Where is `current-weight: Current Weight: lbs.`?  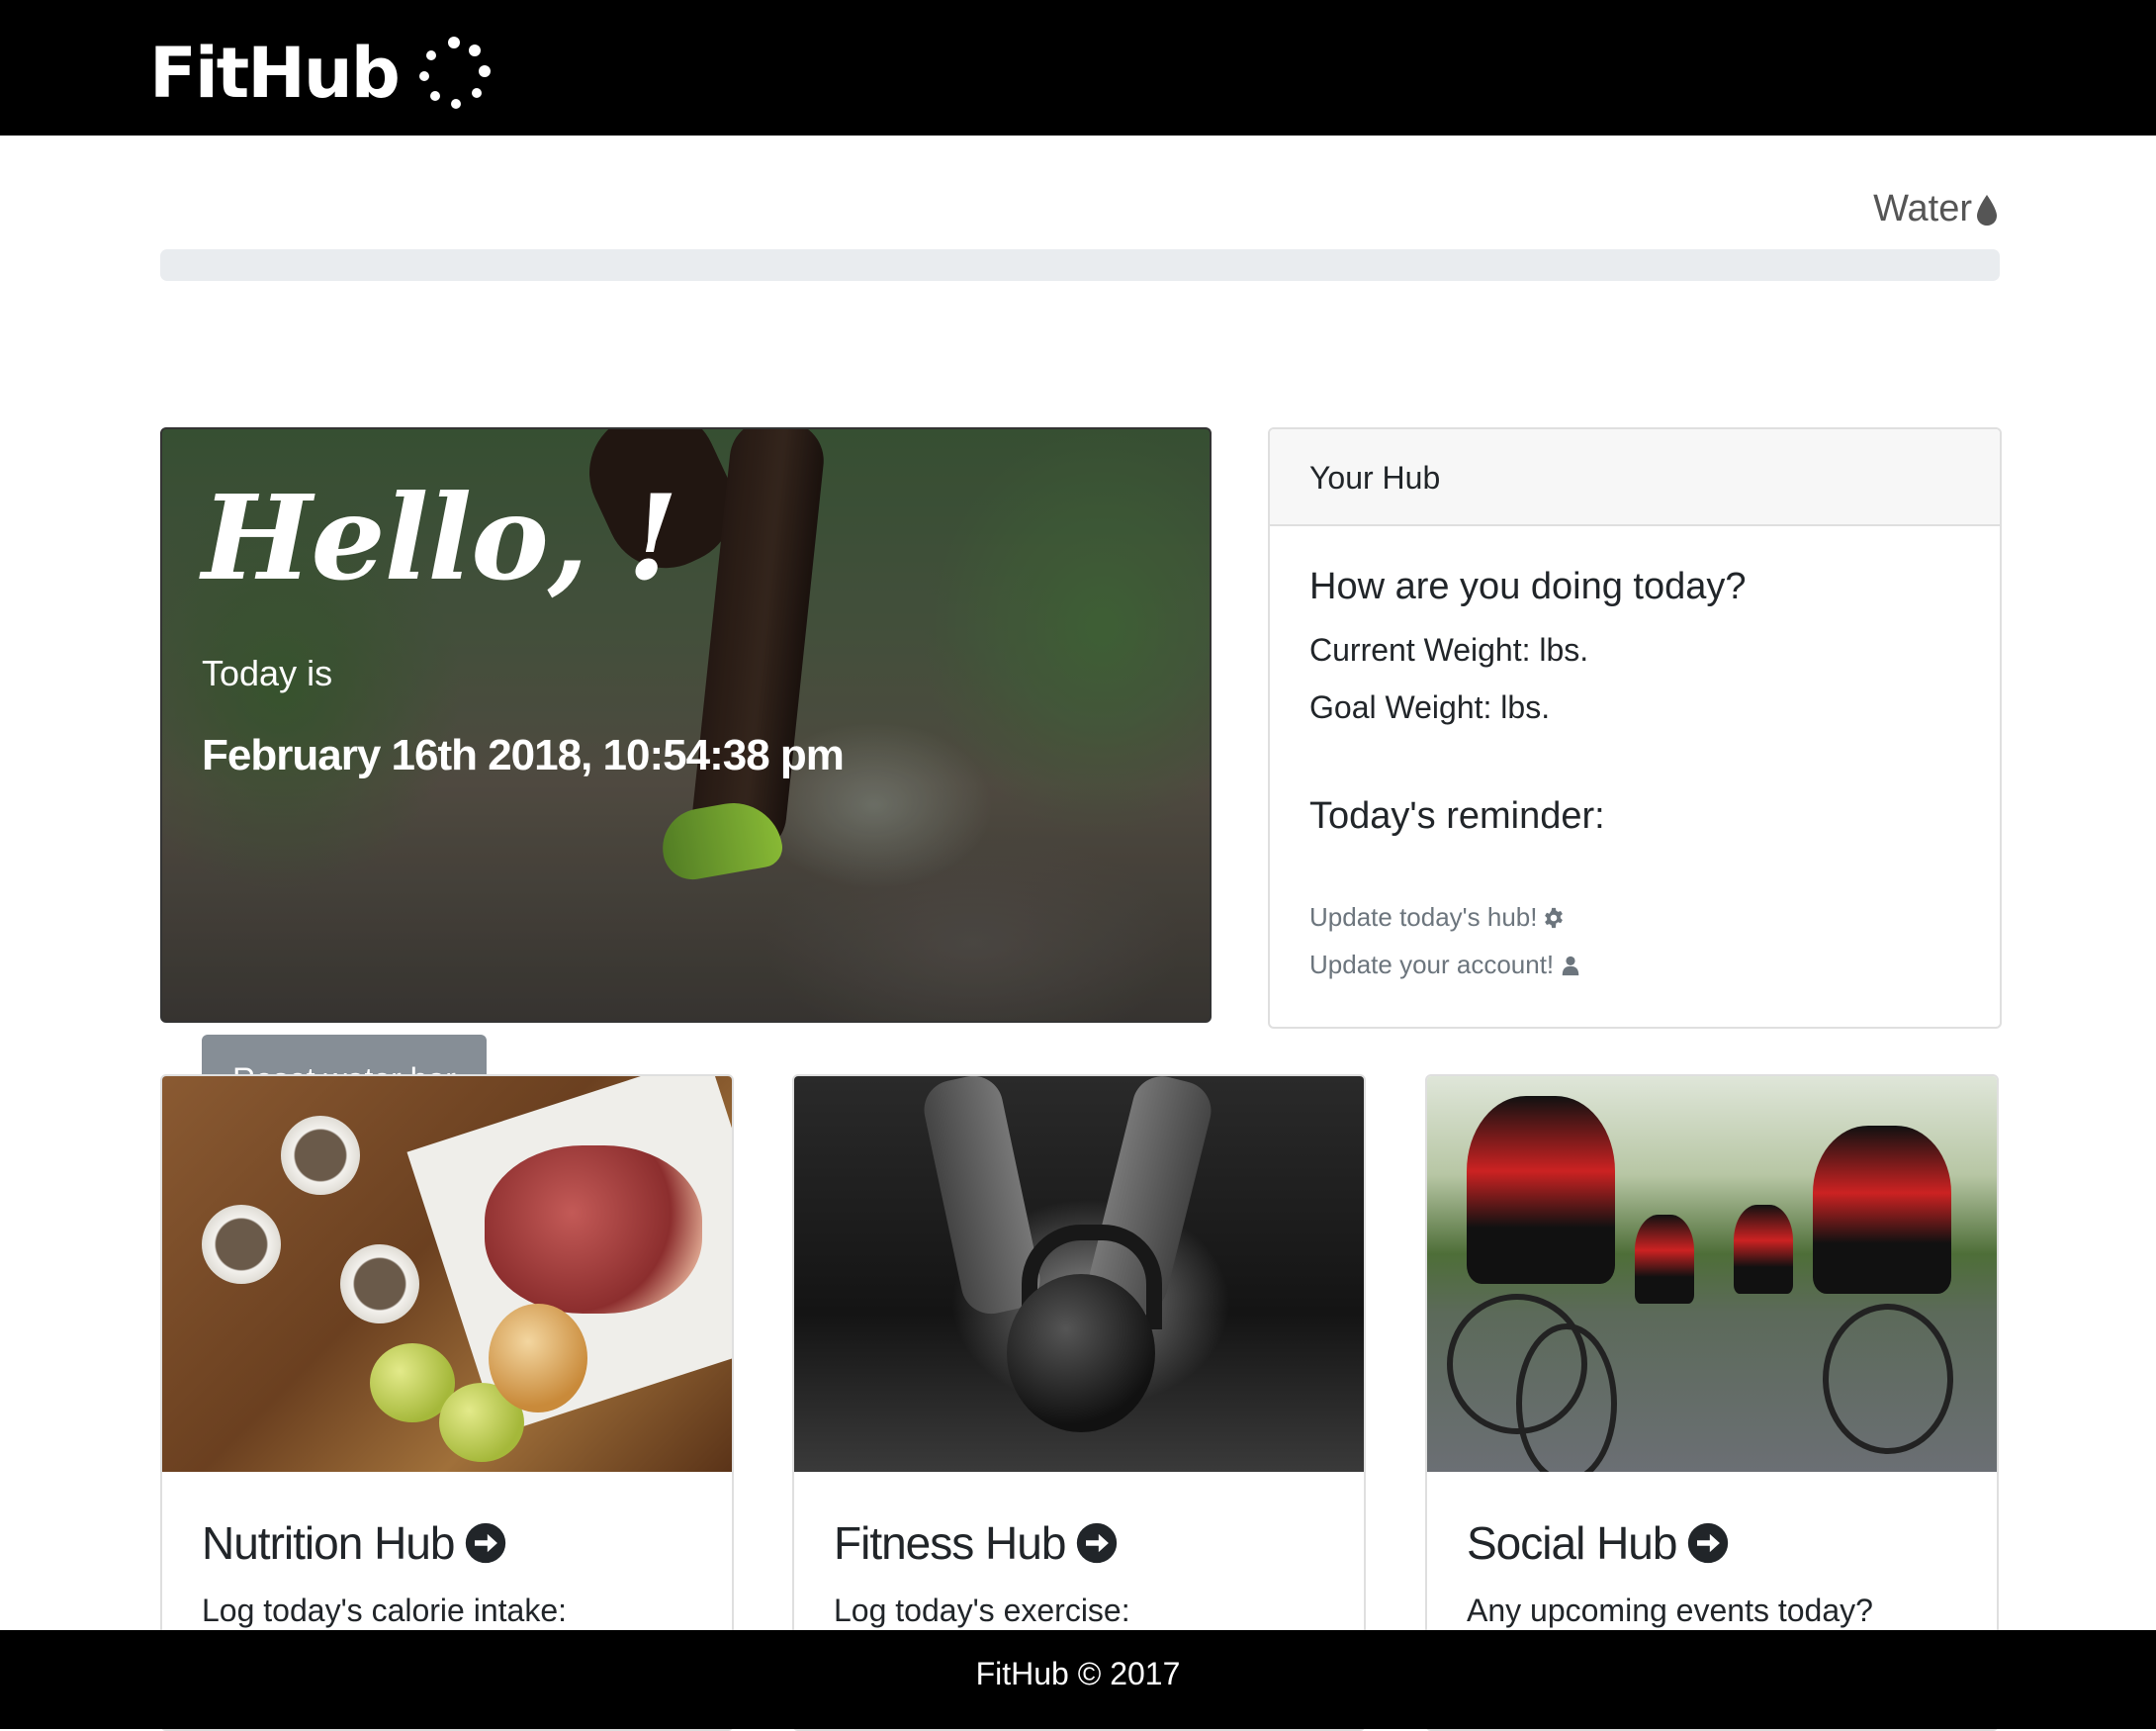
current-weight: Current Weight: lbs. is located at coordinates (1449, 650).